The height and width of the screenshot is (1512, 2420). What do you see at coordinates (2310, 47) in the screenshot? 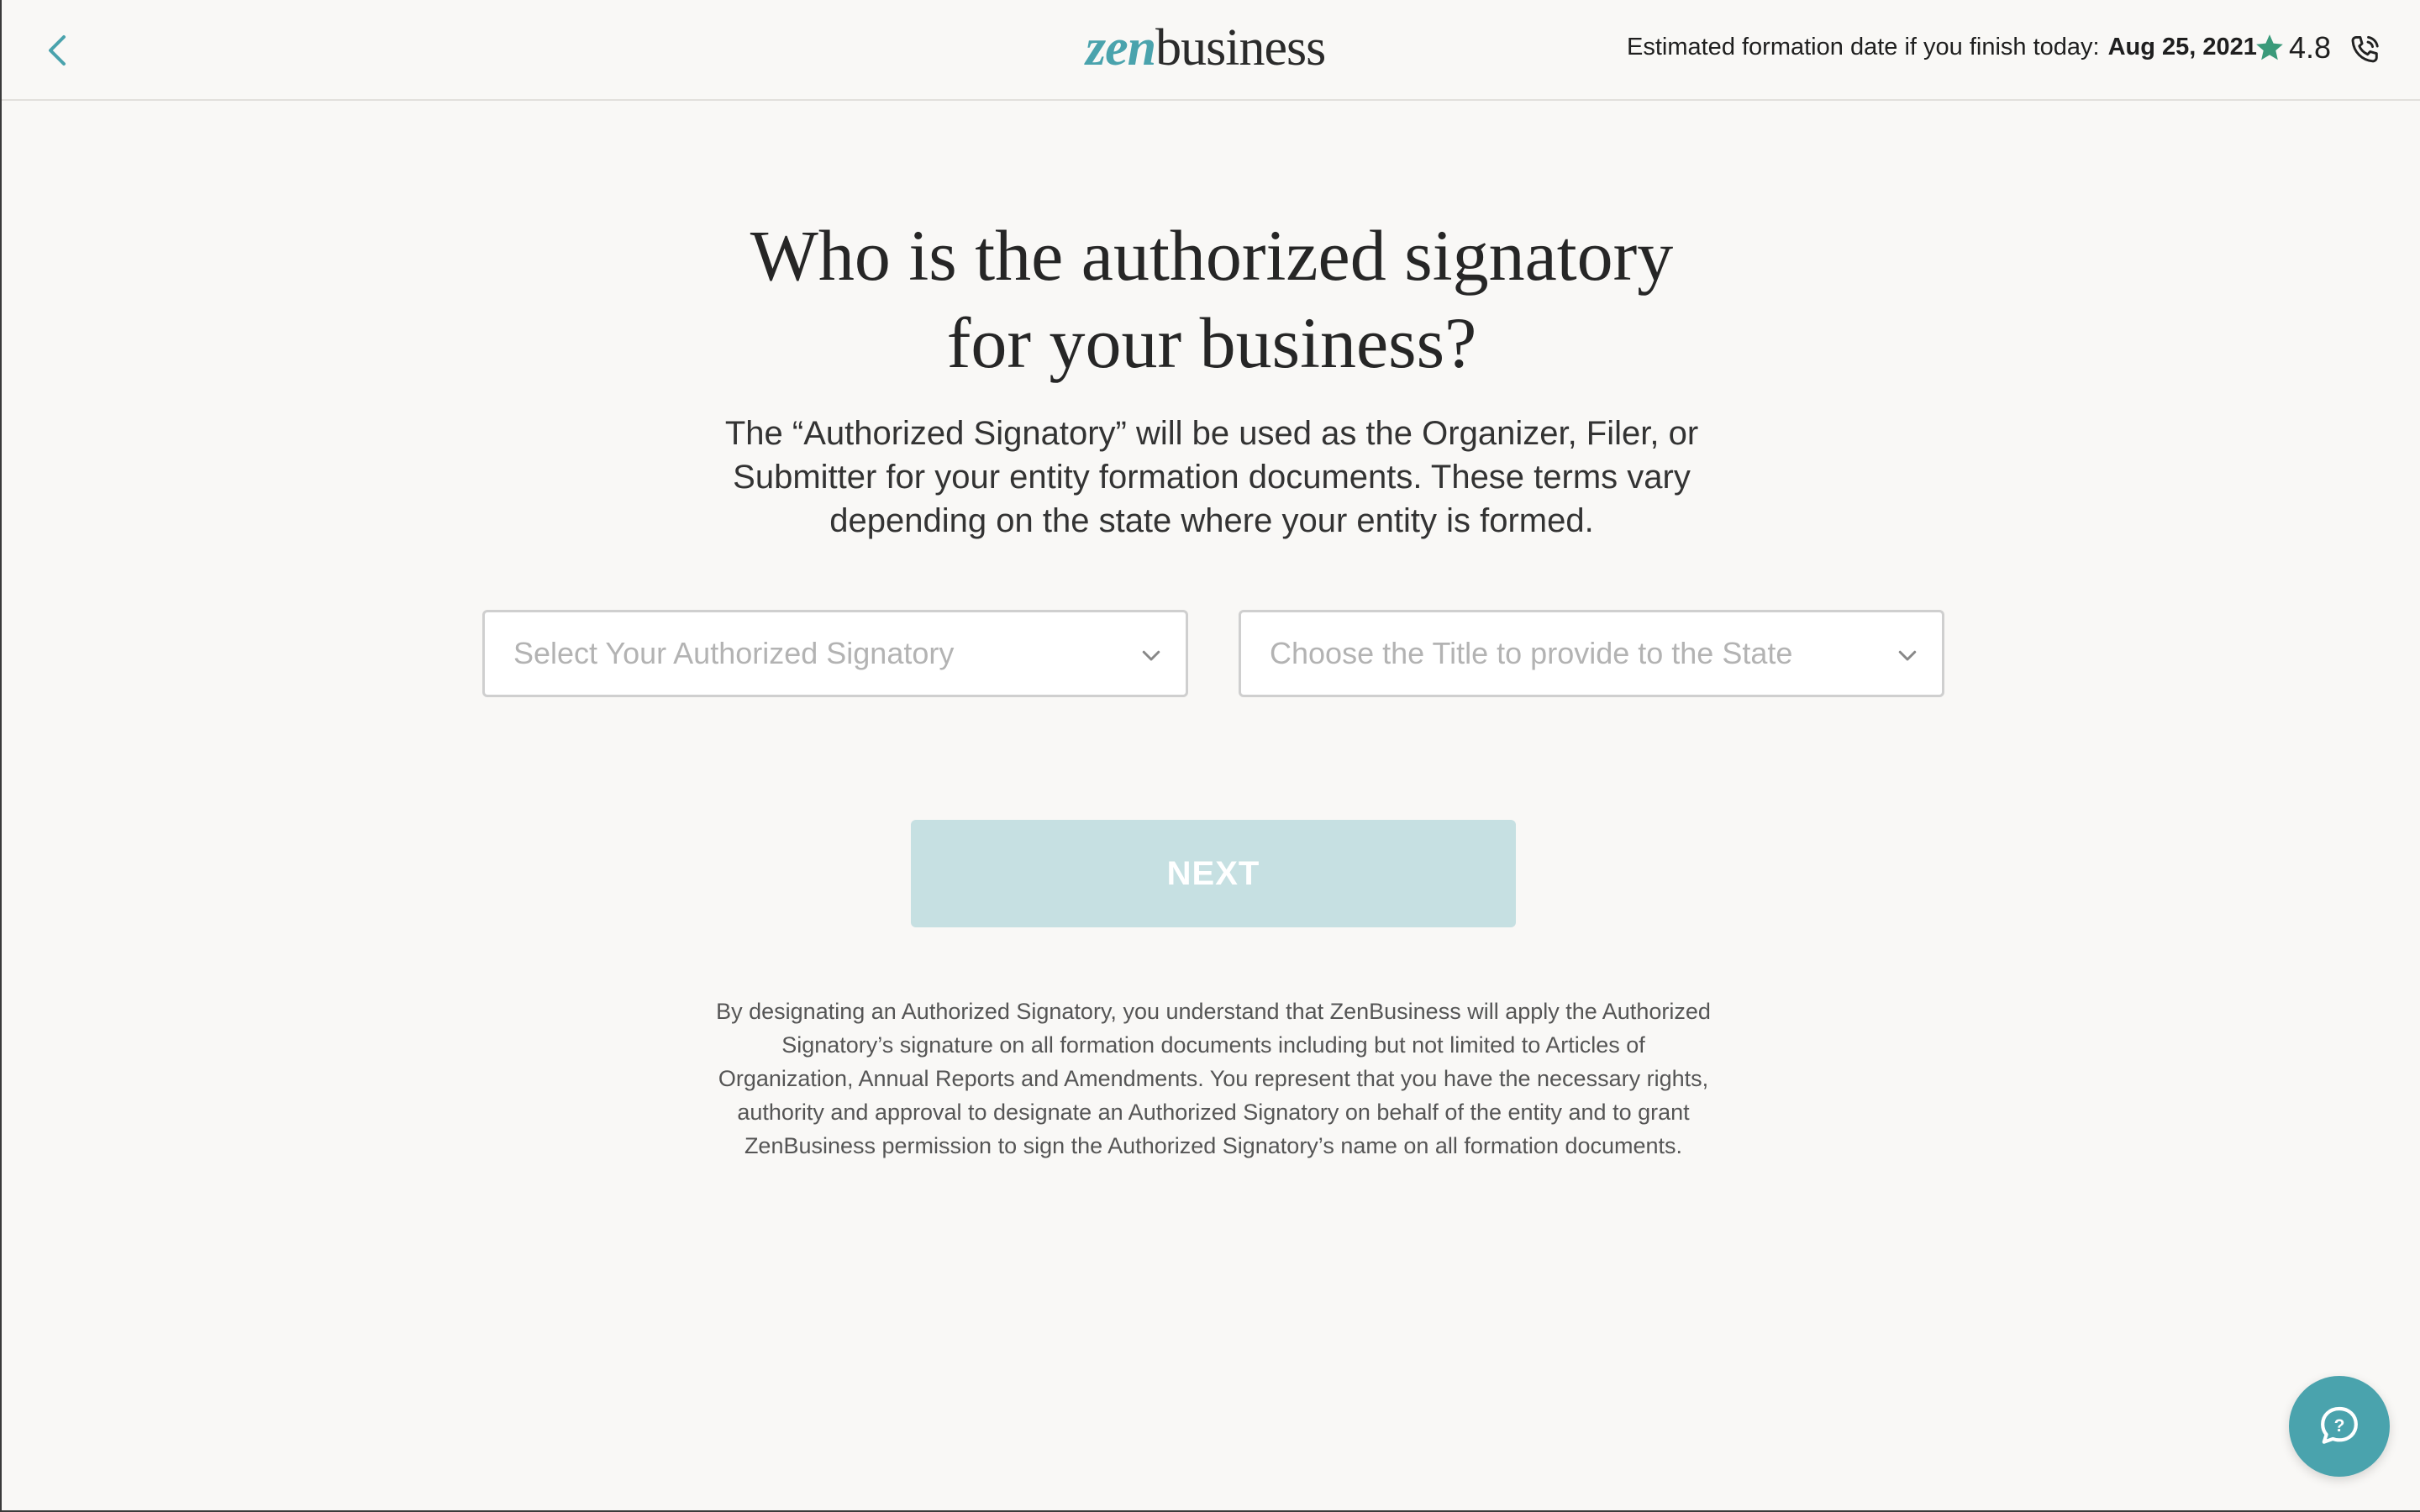
I see `rating-value: 4.8` at bounding box center [2310, 47].